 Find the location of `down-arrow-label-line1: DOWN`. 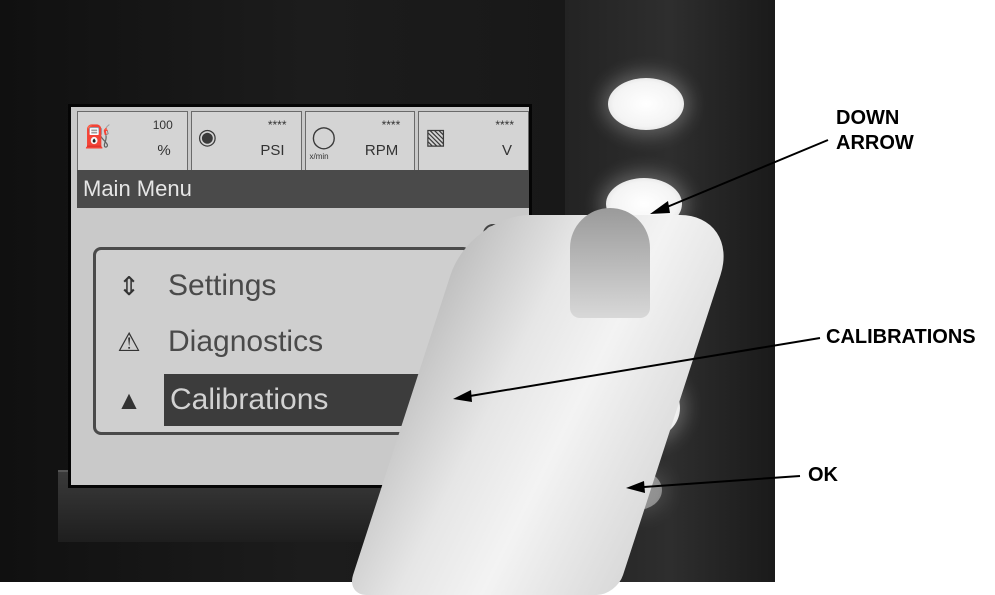

down-arrow-label-line1: DOWN is located at coordinates (868, 118).